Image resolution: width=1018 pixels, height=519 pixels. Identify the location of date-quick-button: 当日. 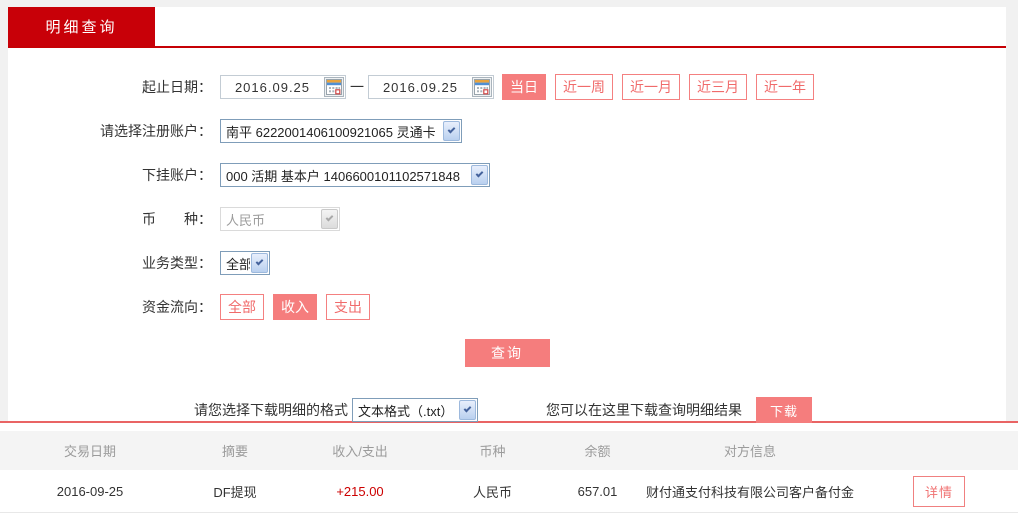
(524, 87).